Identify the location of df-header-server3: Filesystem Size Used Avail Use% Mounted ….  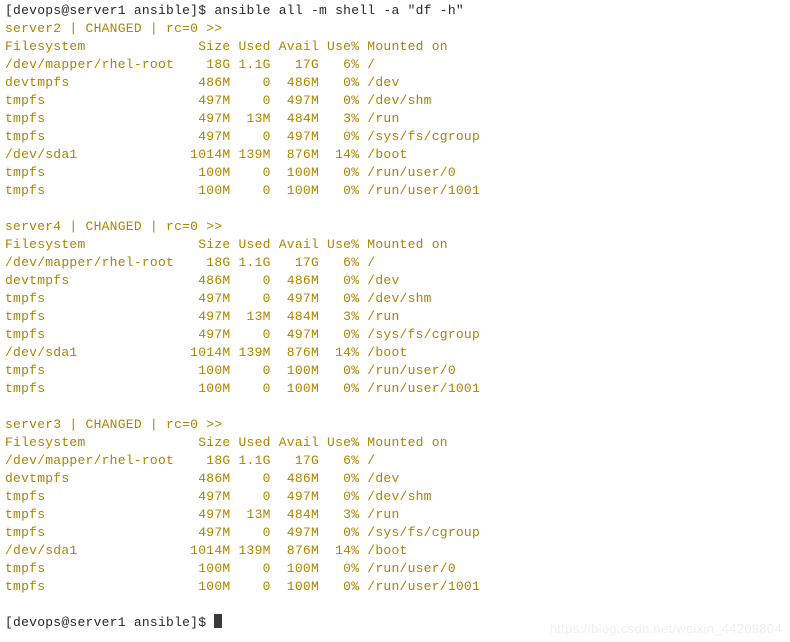
(226, 442).